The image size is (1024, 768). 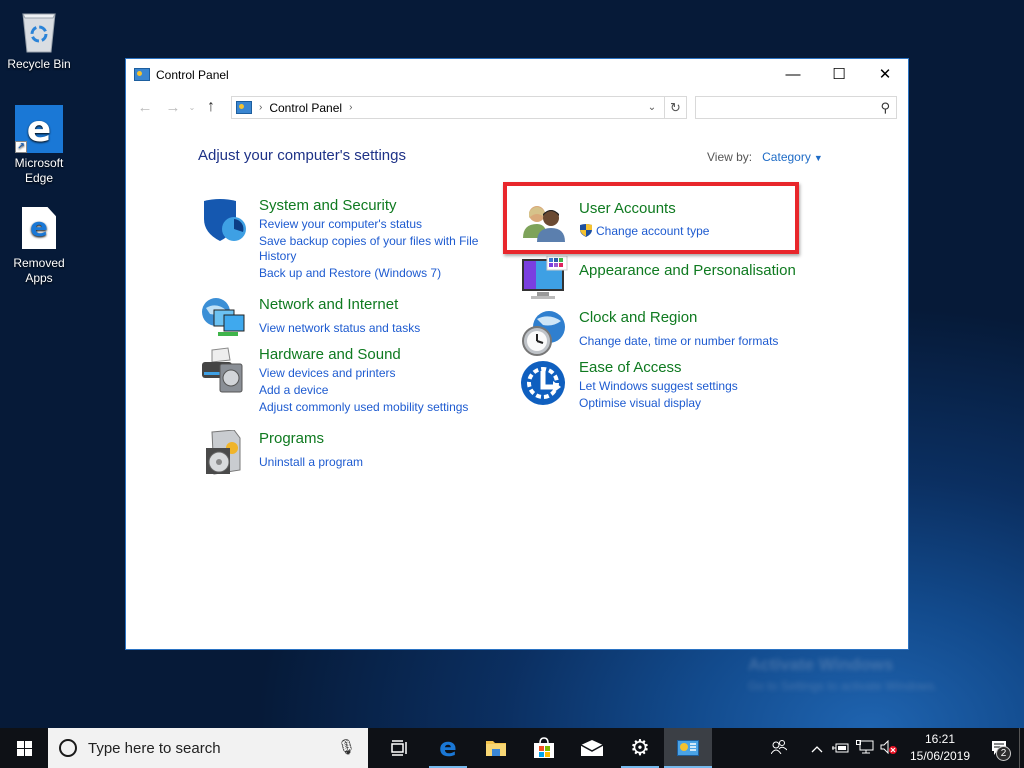 What do you see at coordinates (779, 748) in the screenshot?
I see `people-icon` at bounding box center [779, 748].